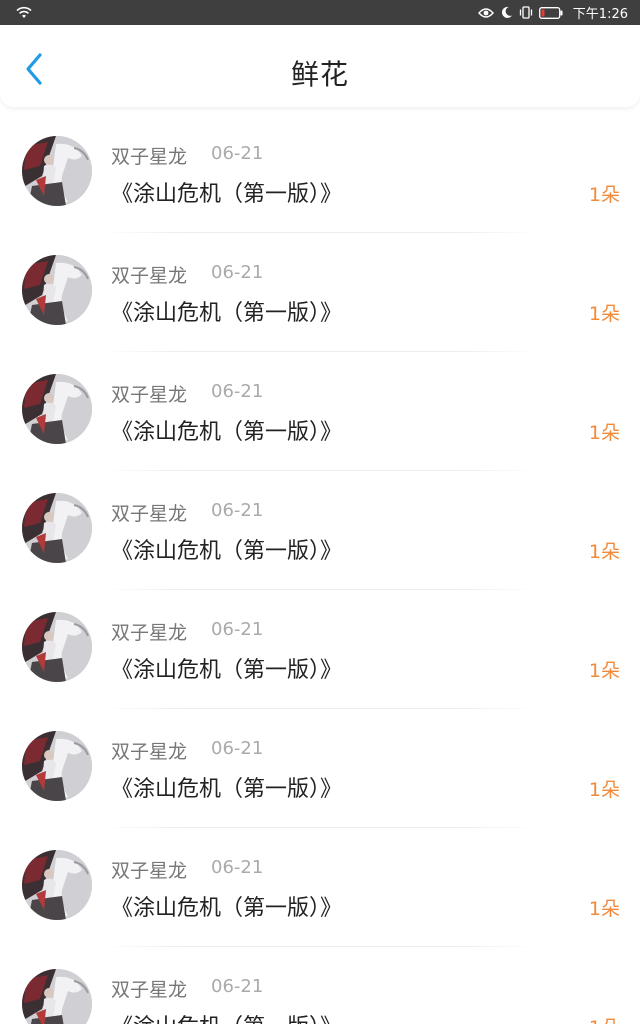 The width and height of the screenshot is (640, 1024). I want to click on battery-icon, so click(550, 12).